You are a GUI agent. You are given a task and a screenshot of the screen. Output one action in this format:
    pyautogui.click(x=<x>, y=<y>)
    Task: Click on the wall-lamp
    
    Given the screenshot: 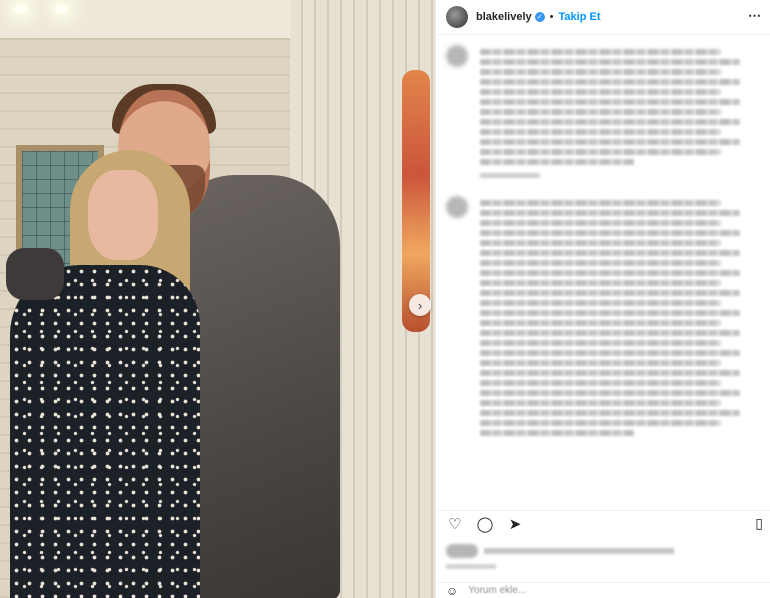 What is the action you would take?
    pyautogui.click(x=416, y=201)
    